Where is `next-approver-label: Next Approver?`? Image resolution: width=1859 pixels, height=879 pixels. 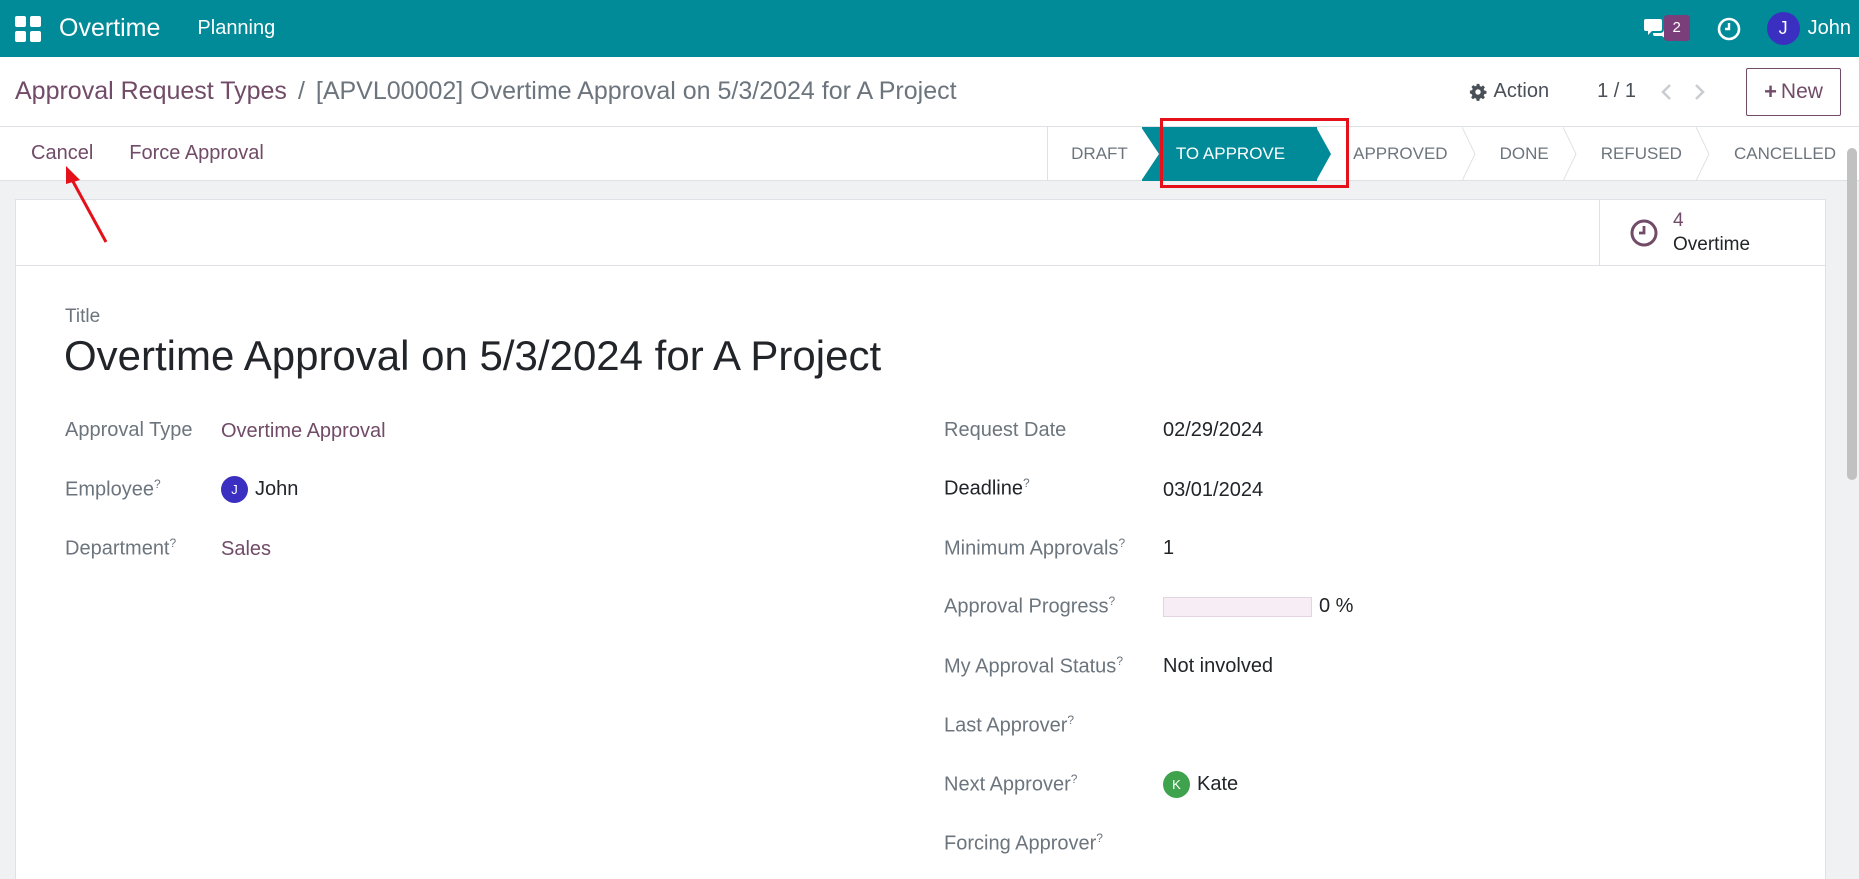
next-approver-label: Next Approver? is located at coordinates (1011, 784).